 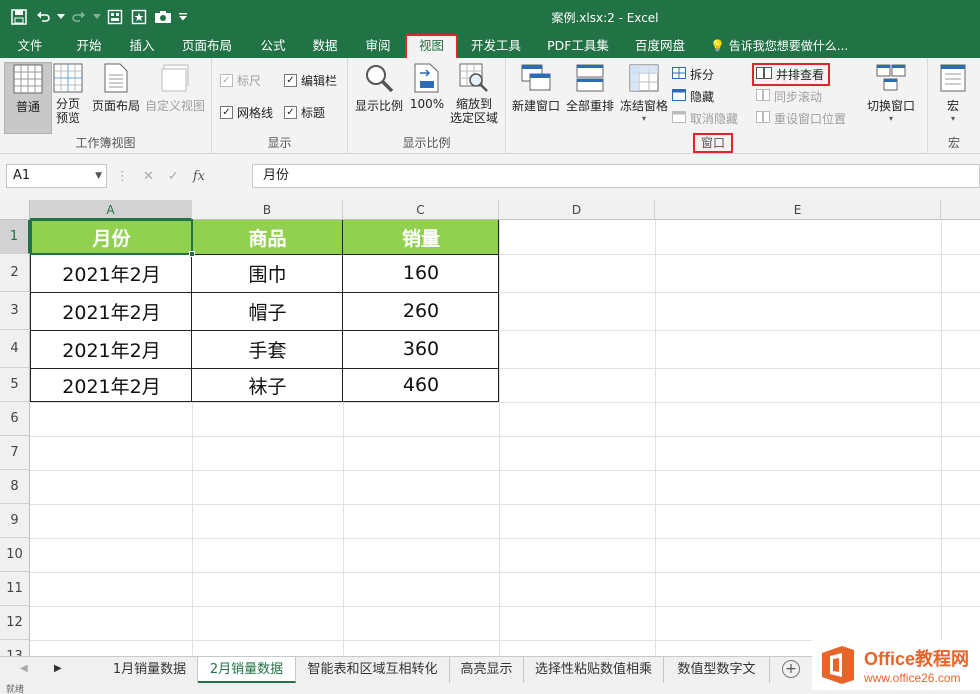 What do you see at coordinates (267, 385) in the screenshot?
I see `cell-b5: 袜子` at bounding box center [267, 385].